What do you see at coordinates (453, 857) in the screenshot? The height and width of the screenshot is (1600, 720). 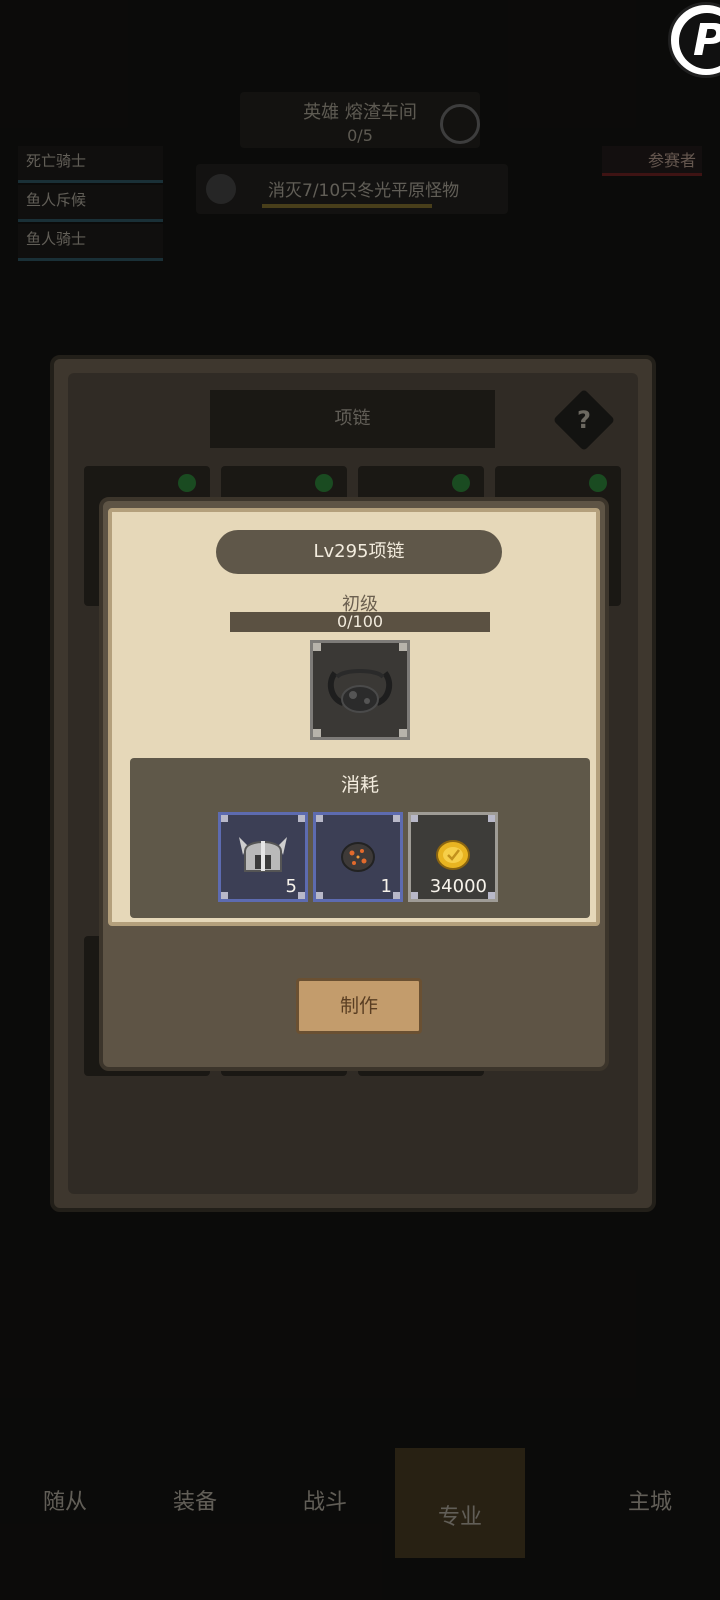 I see `material-slot-gold: 34000` at bounding box center [453, 857].